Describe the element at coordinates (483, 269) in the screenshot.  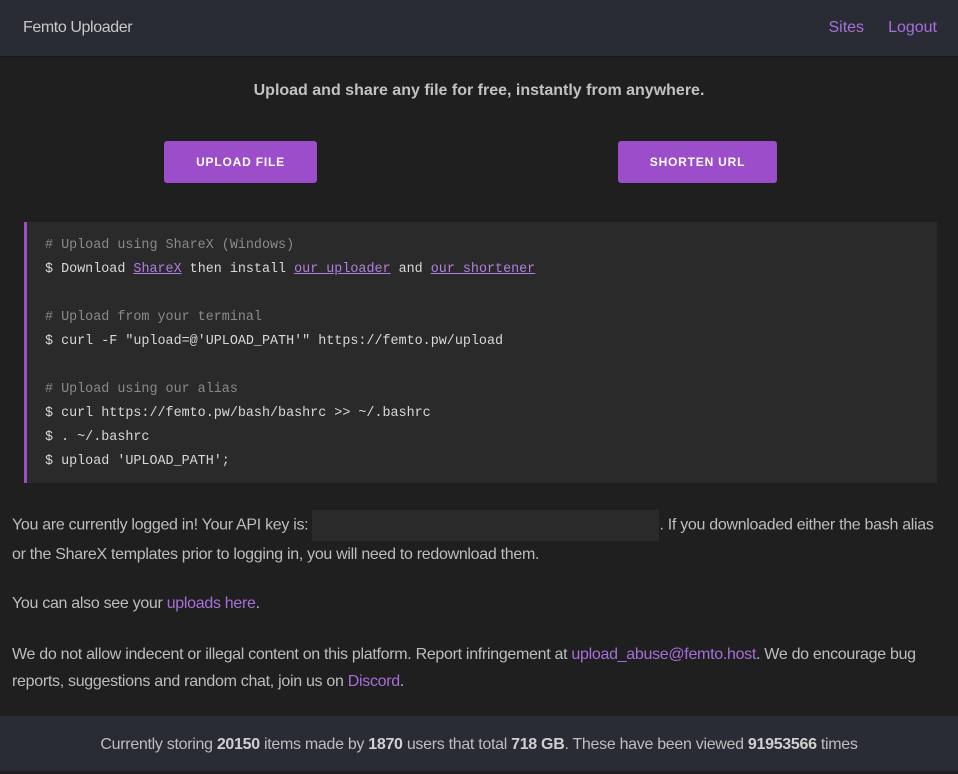
I see `shortener-link: our shortener` at that location.